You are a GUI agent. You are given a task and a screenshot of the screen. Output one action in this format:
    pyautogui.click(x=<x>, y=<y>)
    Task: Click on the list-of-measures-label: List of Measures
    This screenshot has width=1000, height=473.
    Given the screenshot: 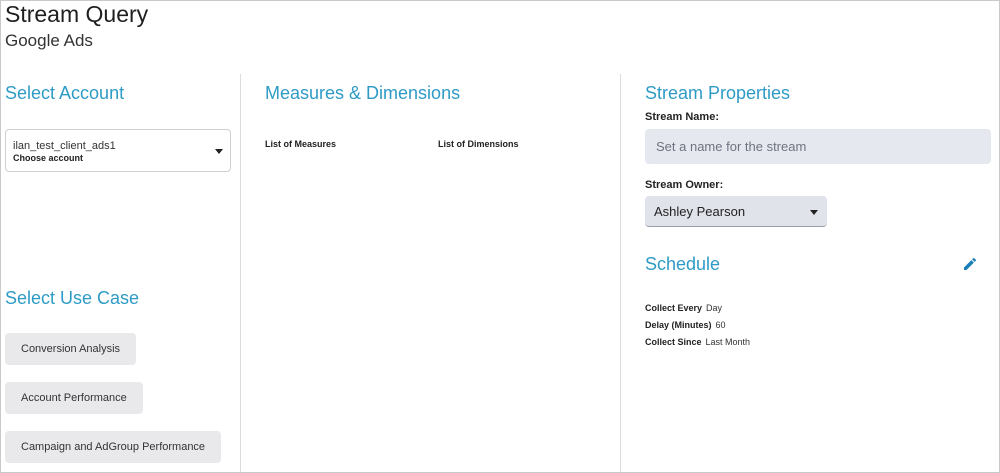 What is the action you would take?
    pyautogui.click(x=301, y=144)
    